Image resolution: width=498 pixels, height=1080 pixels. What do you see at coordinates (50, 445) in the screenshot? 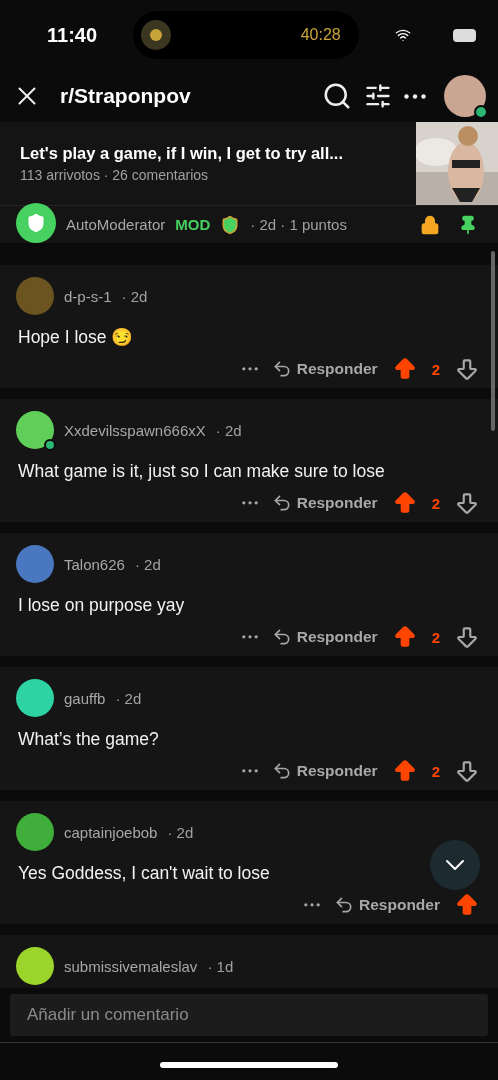
I see `online-dot` at bounding box center [50, 445].